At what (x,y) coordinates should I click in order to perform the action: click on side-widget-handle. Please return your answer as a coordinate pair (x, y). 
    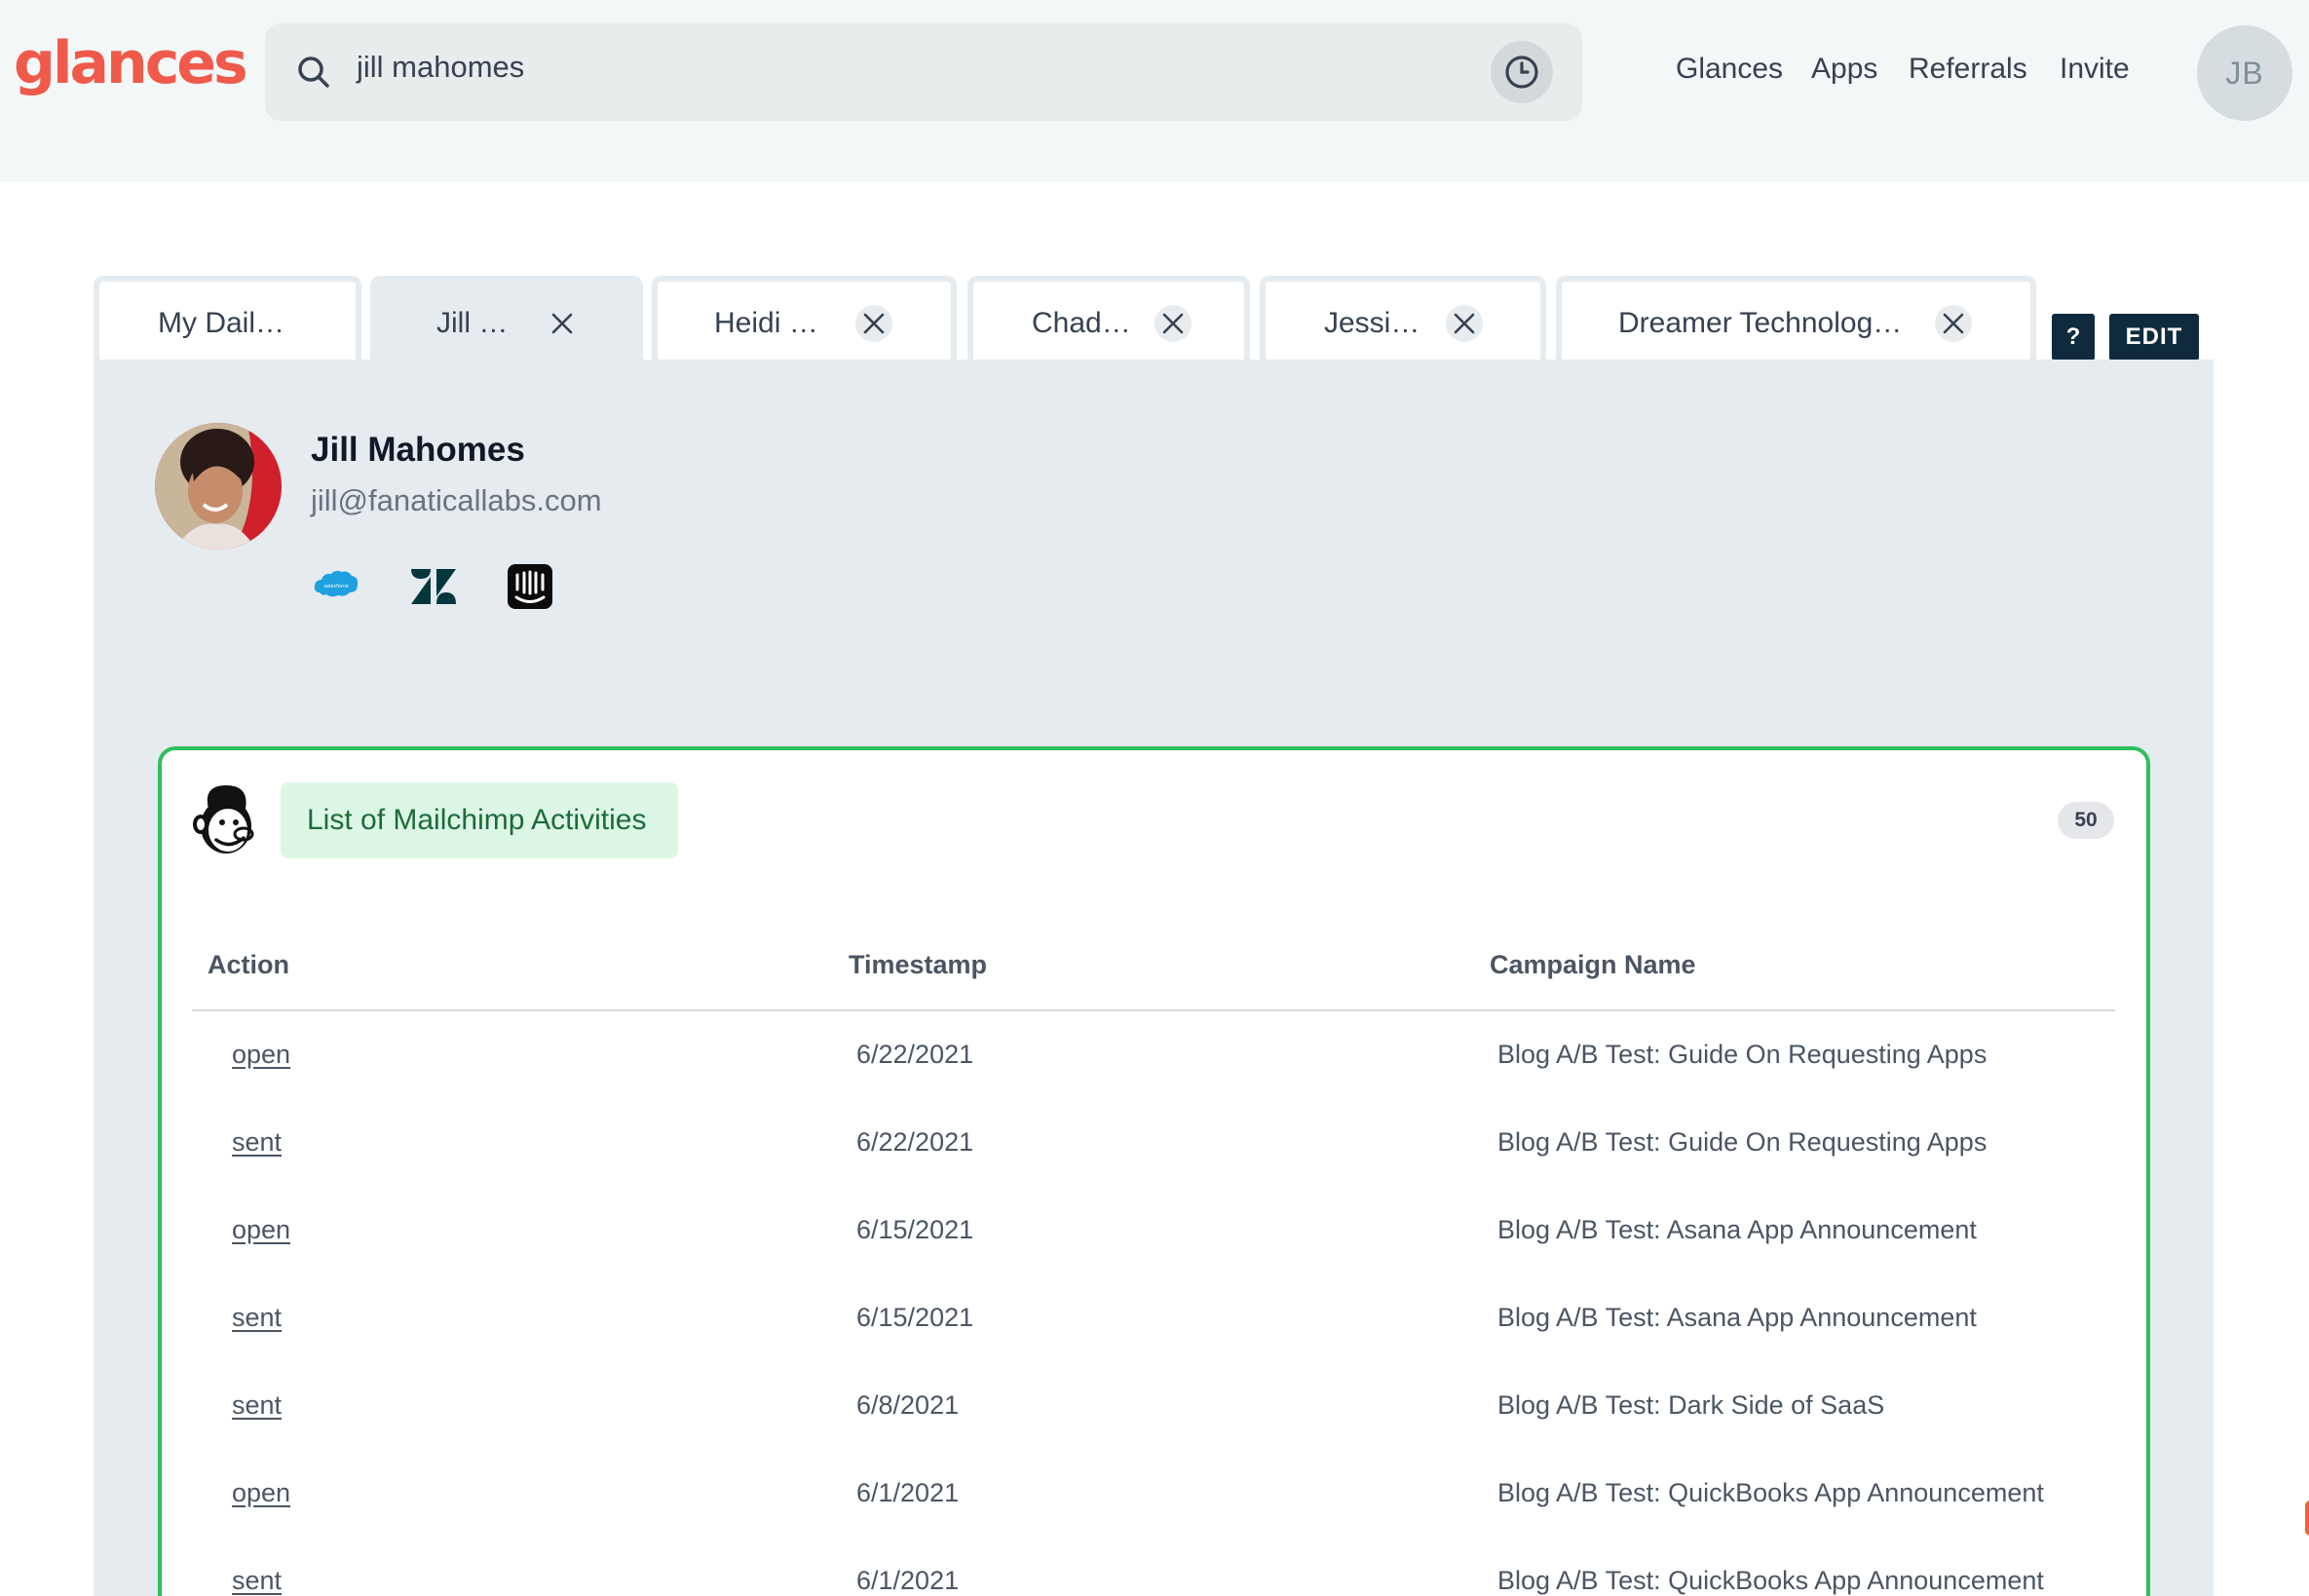
    Looking at the image, I should click on (2307, 1518).